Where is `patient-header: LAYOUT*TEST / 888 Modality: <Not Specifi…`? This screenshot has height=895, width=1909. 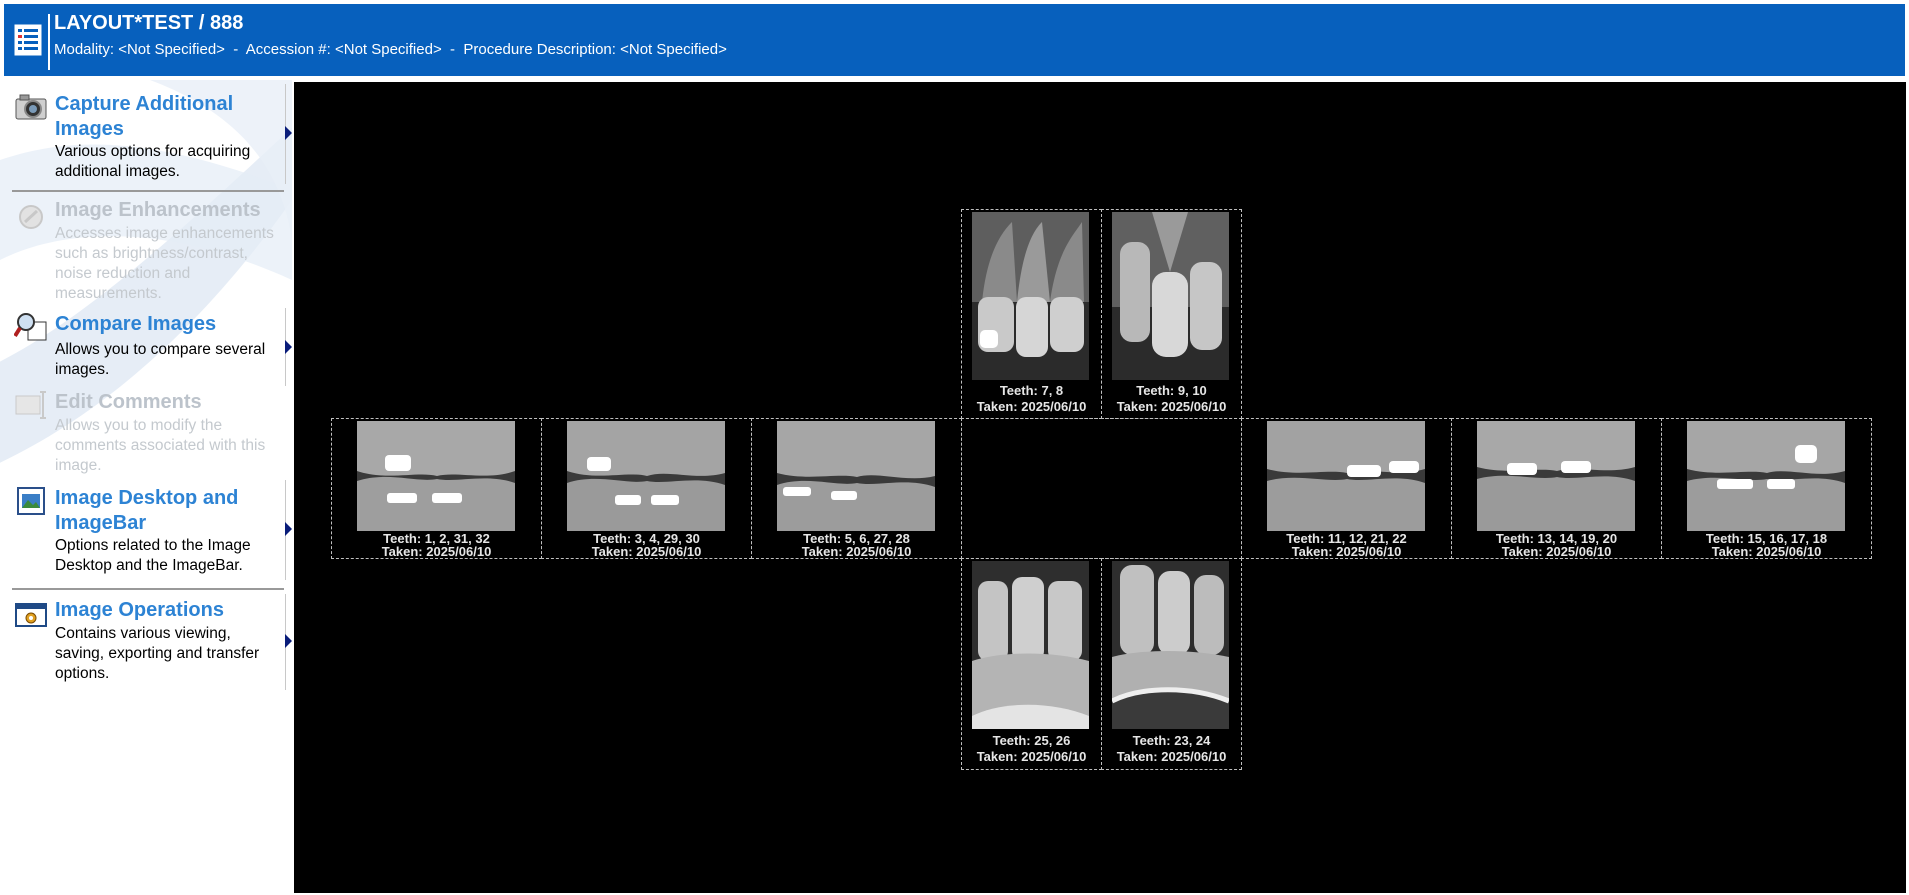
patient-header: LAYOUT*TEST / 888 Modality: <Not Specifi… is located at coordinates (954, 40).